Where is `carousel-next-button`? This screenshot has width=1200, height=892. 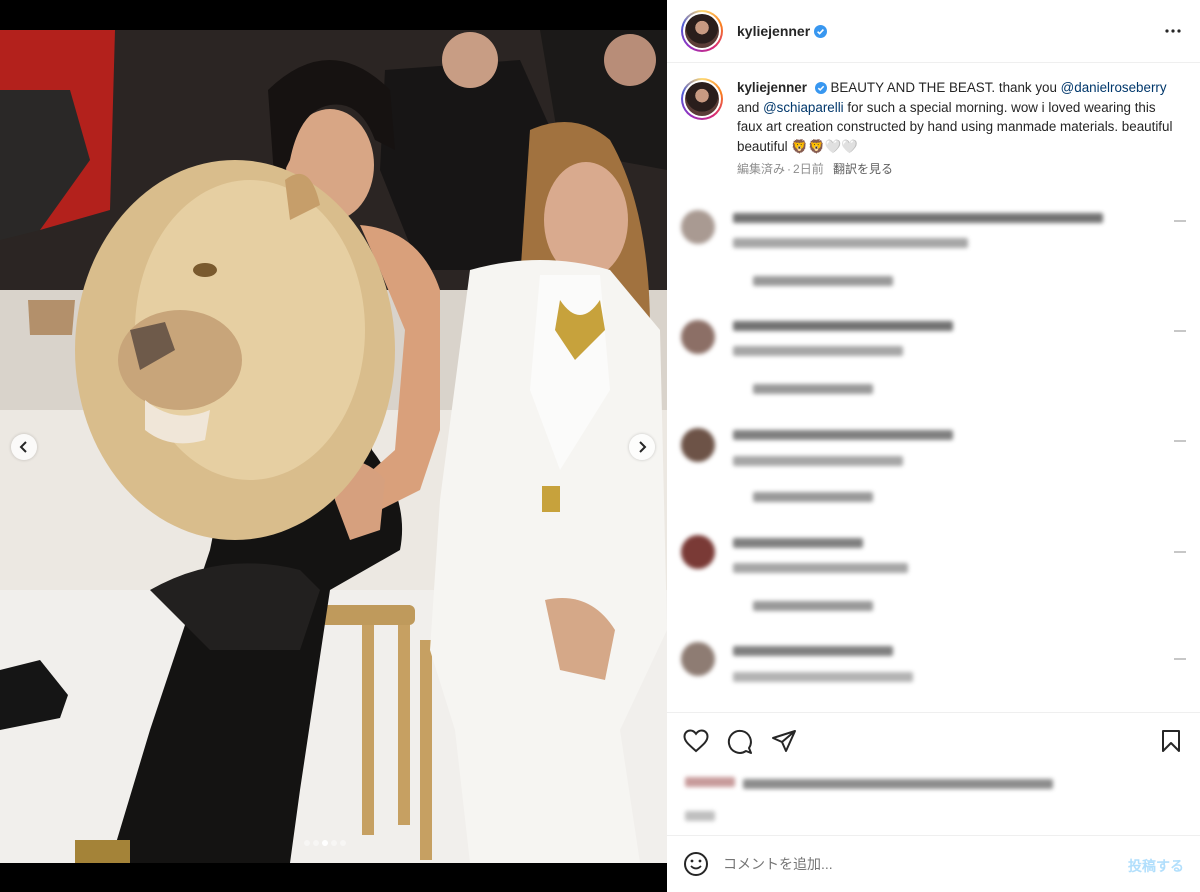 carousel-next-button is located at coordinates (642, 447).